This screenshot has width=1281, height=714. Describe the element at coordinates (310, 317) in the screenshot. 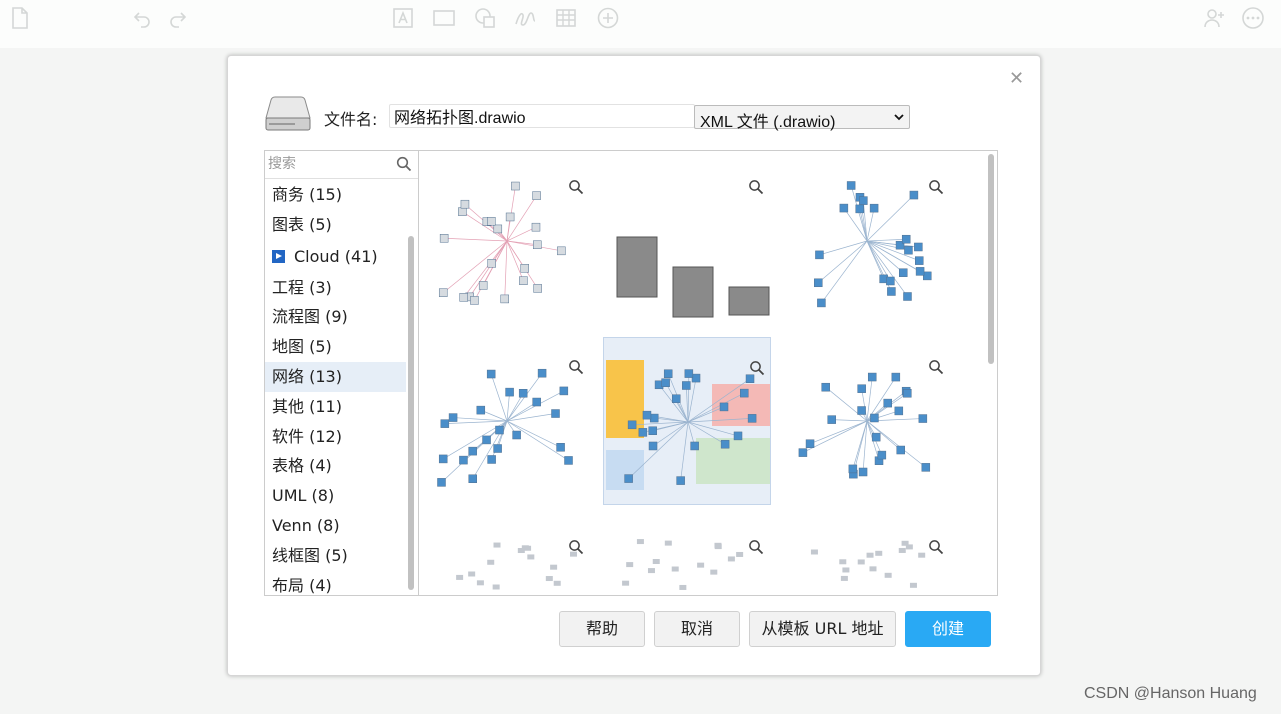

I see `category-label: 流程图 (9)` at that location.